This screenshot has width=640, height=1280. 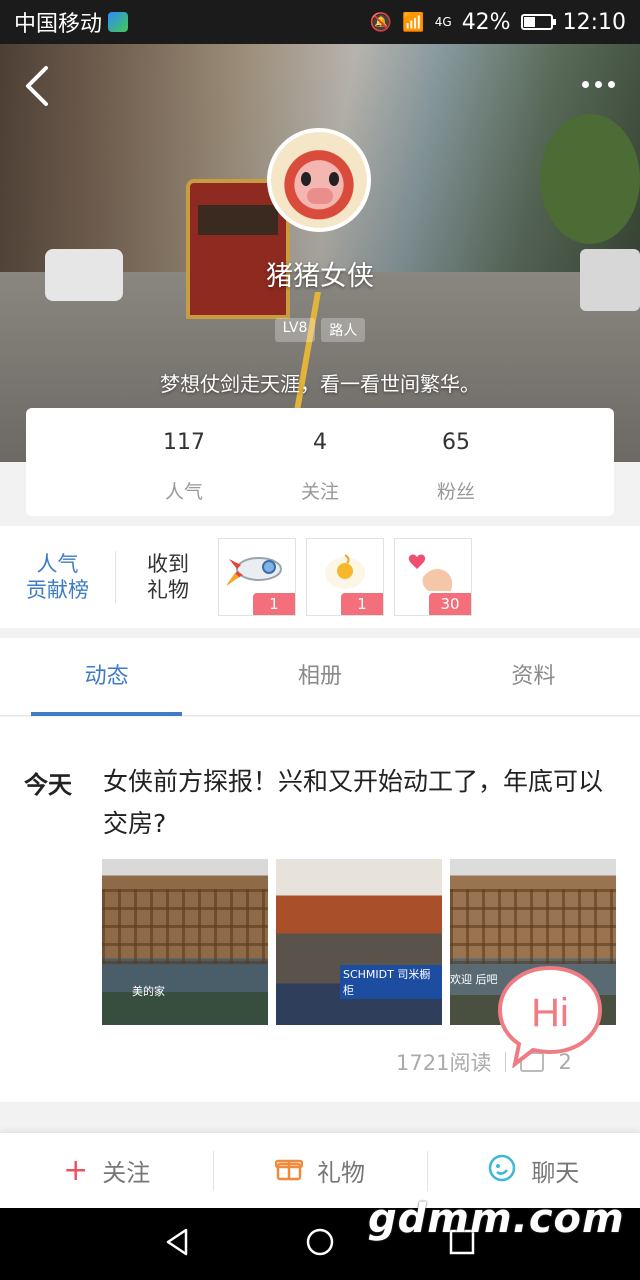 I want to click on rocket-icon, so click(x=254, y=571).